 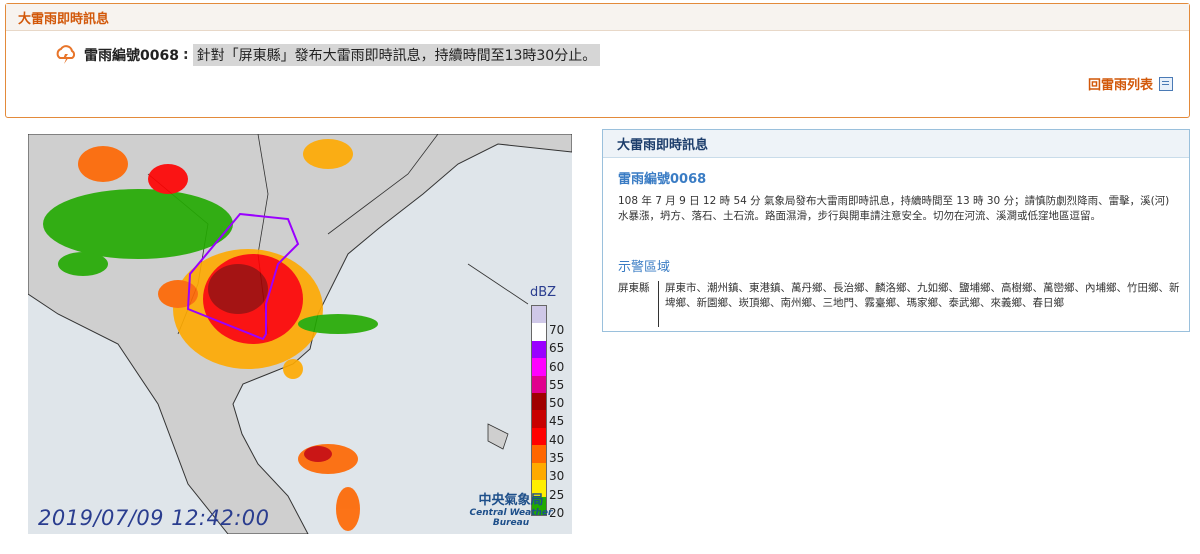 I want to click on back-to-list-label: 回雷雨列表, so click(x=1120, y=85).